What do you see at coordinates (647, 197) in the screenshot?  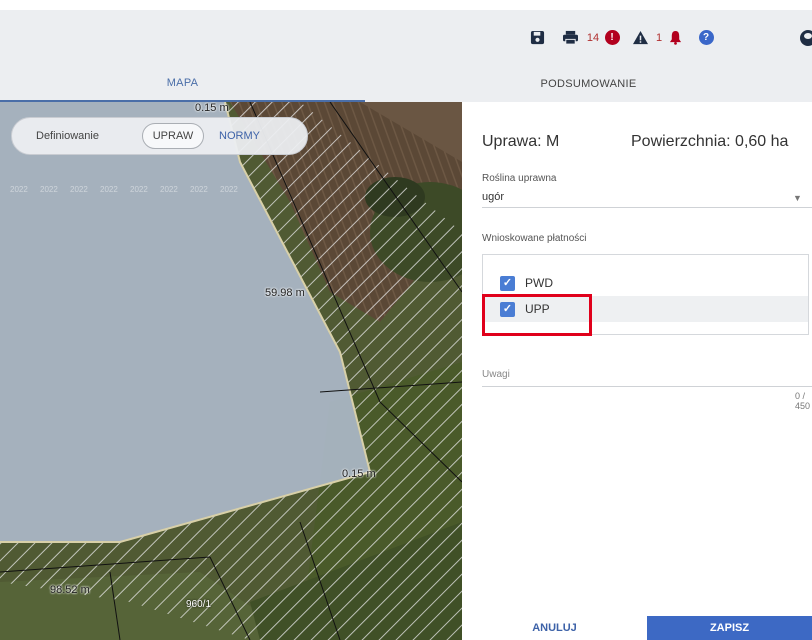 I see `crop-select: ugór` at bounding box center [647, 197].